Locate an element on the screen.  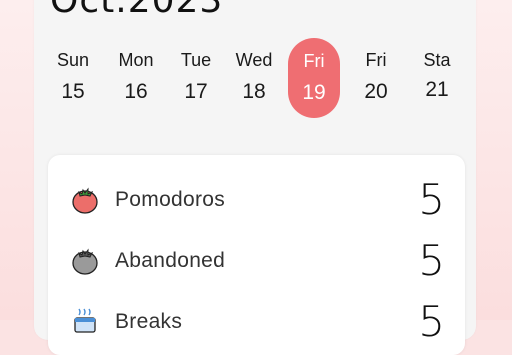
stat-row-breaks: Breaks 5 is located at coordinates (256, 323).